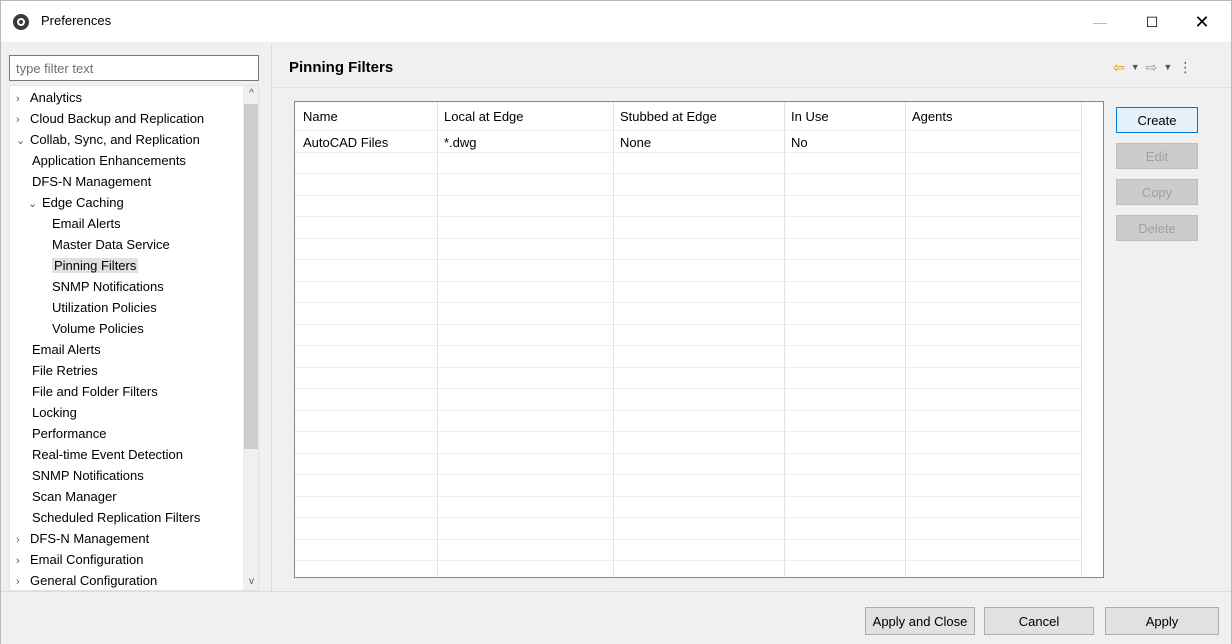 This screenshot has height=644, width=1232. I want to click on tree-item: Volume Policies, so click(96, 328).